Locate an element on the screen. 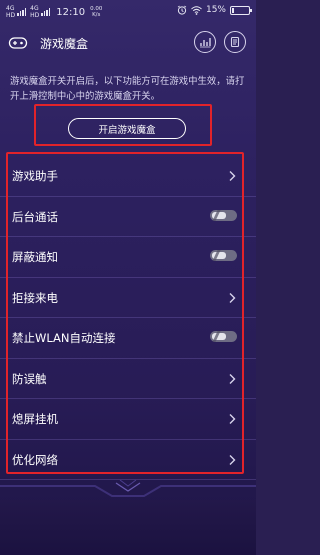 The image size is (320, 555). setting-label: 优化网络 is located at coordinates (35, 459).